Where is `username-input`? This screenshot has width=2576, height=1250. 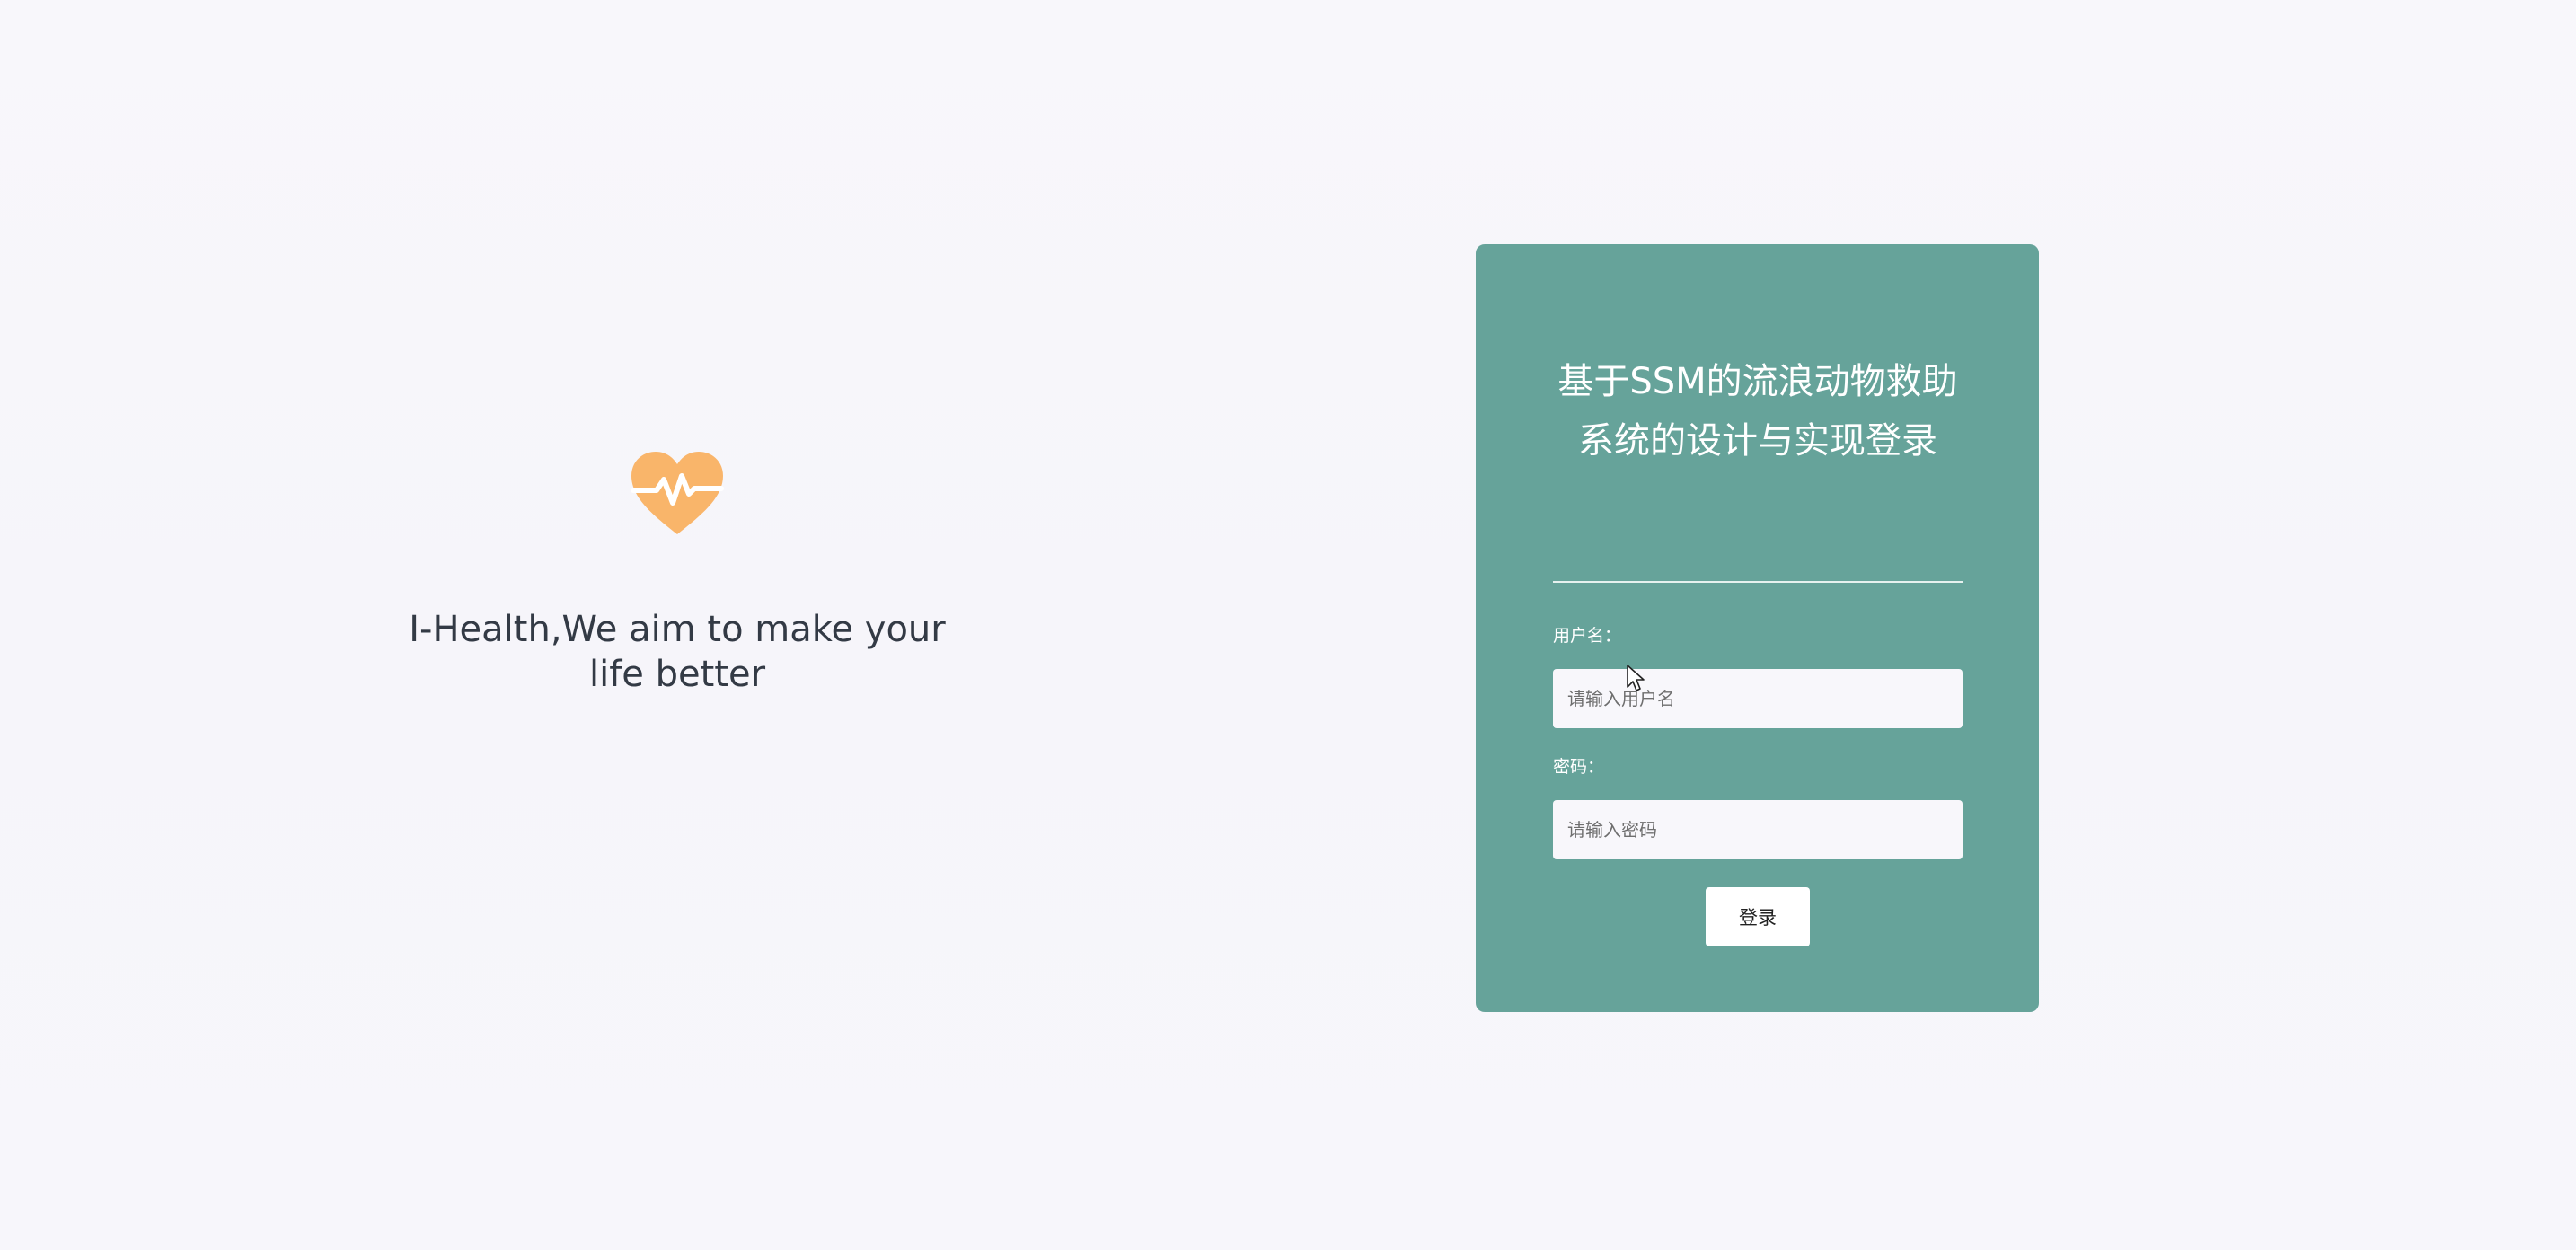
username-input is located at coordinates (1758, 698).